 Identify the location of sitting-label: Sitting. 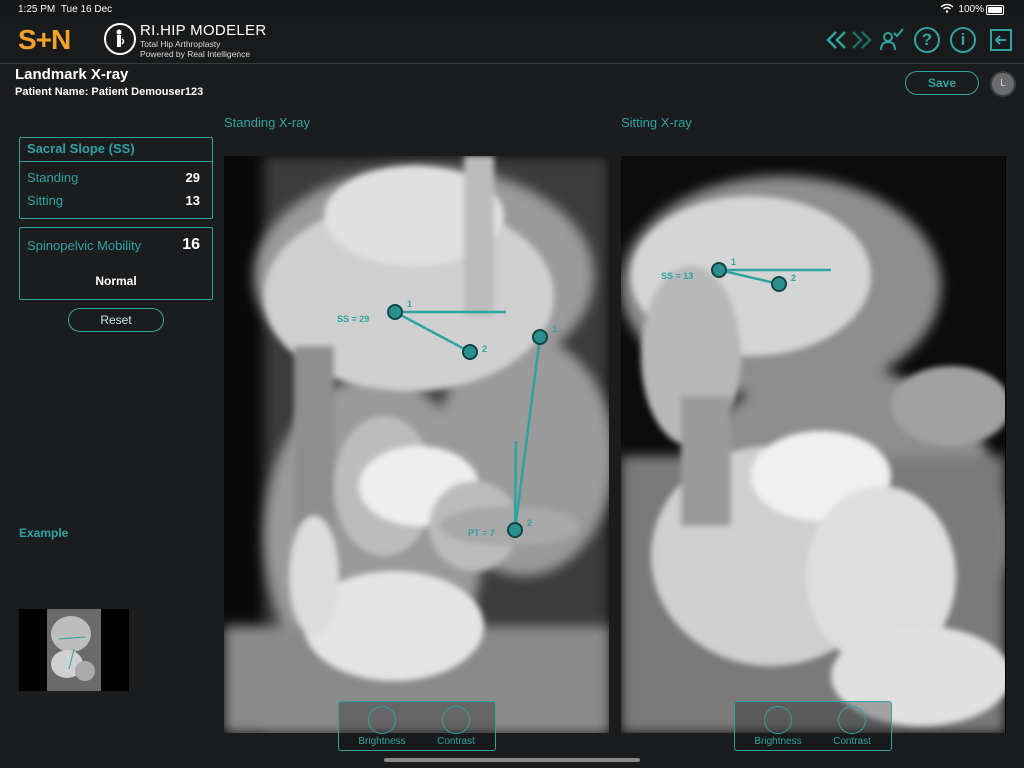
(45, 200).